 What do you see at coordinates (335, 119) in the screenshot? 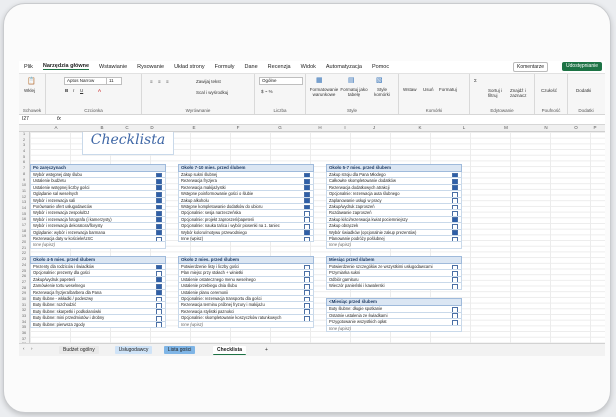
I see `formula-input` at bounding box center [335, 119].